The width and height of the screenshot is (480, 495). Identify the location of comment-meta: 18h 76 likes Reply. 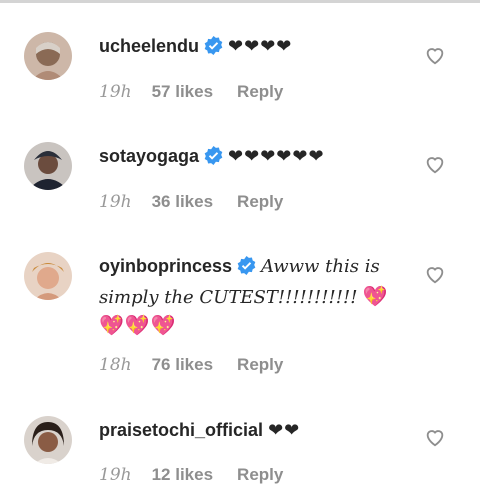
(191, 365).